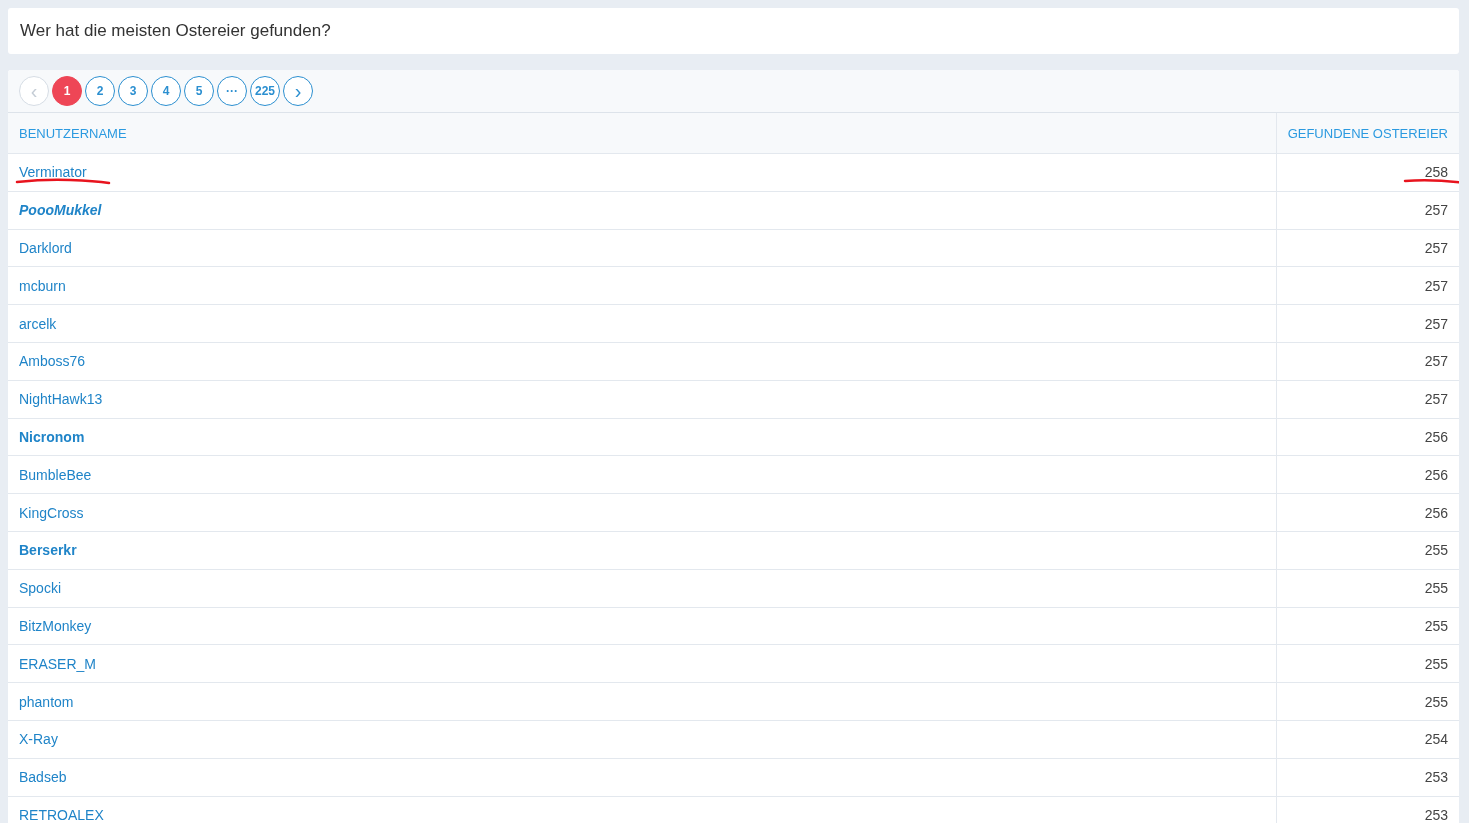  Describe the element at coordinates (60, 210) in the screenshot. I see `username-link: PoooMukkel` at that location.